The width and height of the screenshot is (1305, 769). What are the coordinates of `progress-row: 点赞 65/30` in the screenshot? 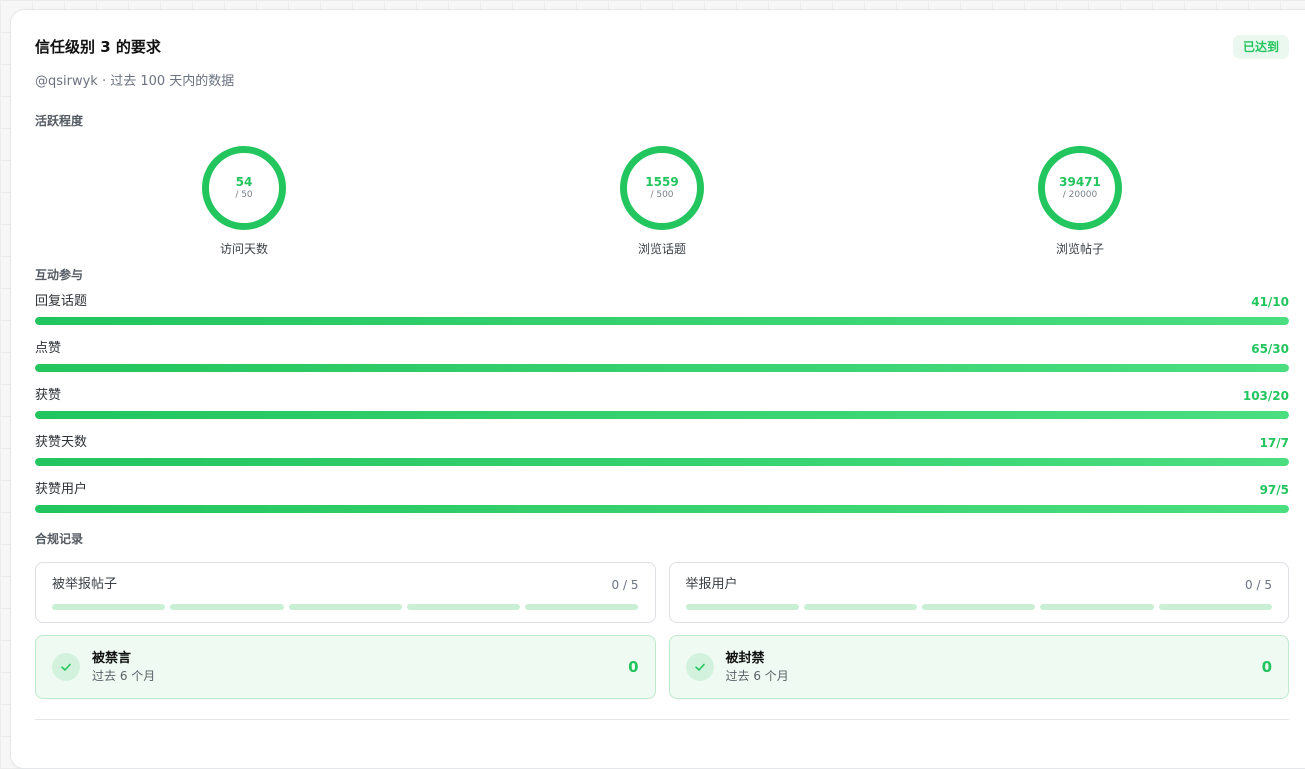 It's located at (662, 363).